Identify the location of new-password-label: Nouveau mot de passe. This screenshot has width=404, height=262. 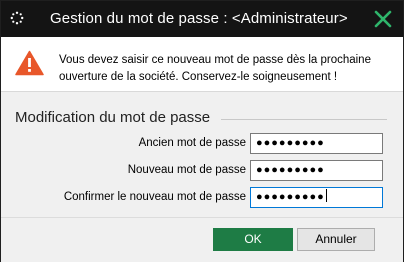
(186, 170).